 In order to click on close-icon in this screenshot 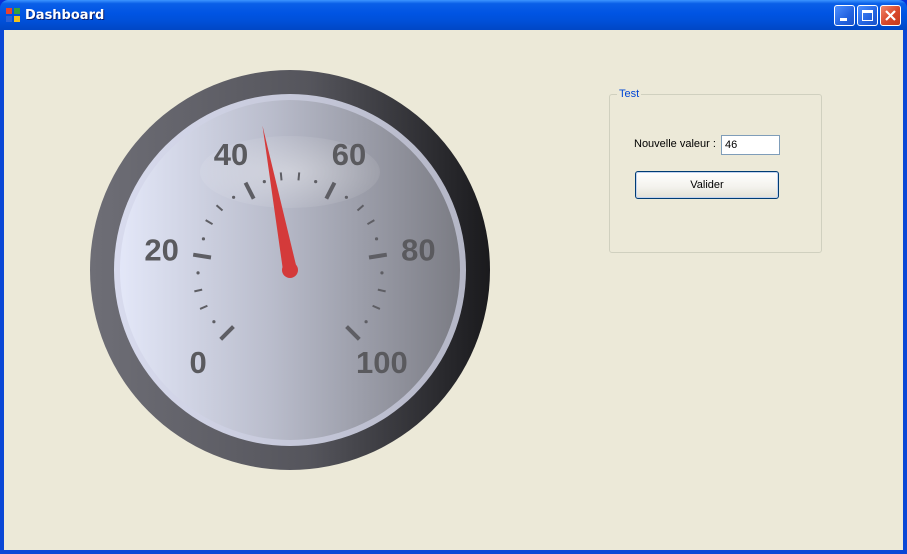, I will do `click(890, 15)`.